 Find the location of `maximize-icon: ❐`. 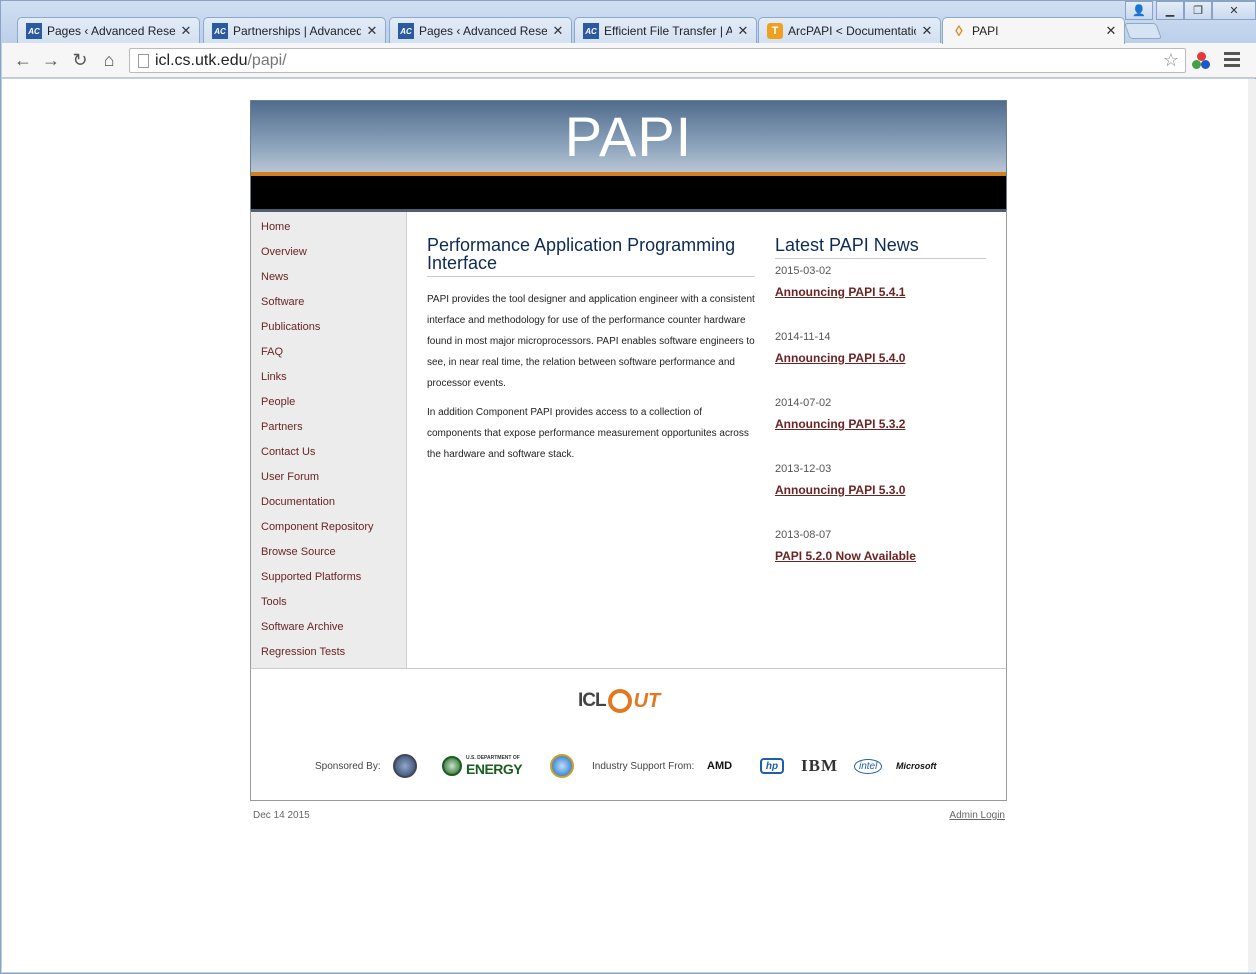

maximize-icon: ❐ is located at coordinates (1198, 10).